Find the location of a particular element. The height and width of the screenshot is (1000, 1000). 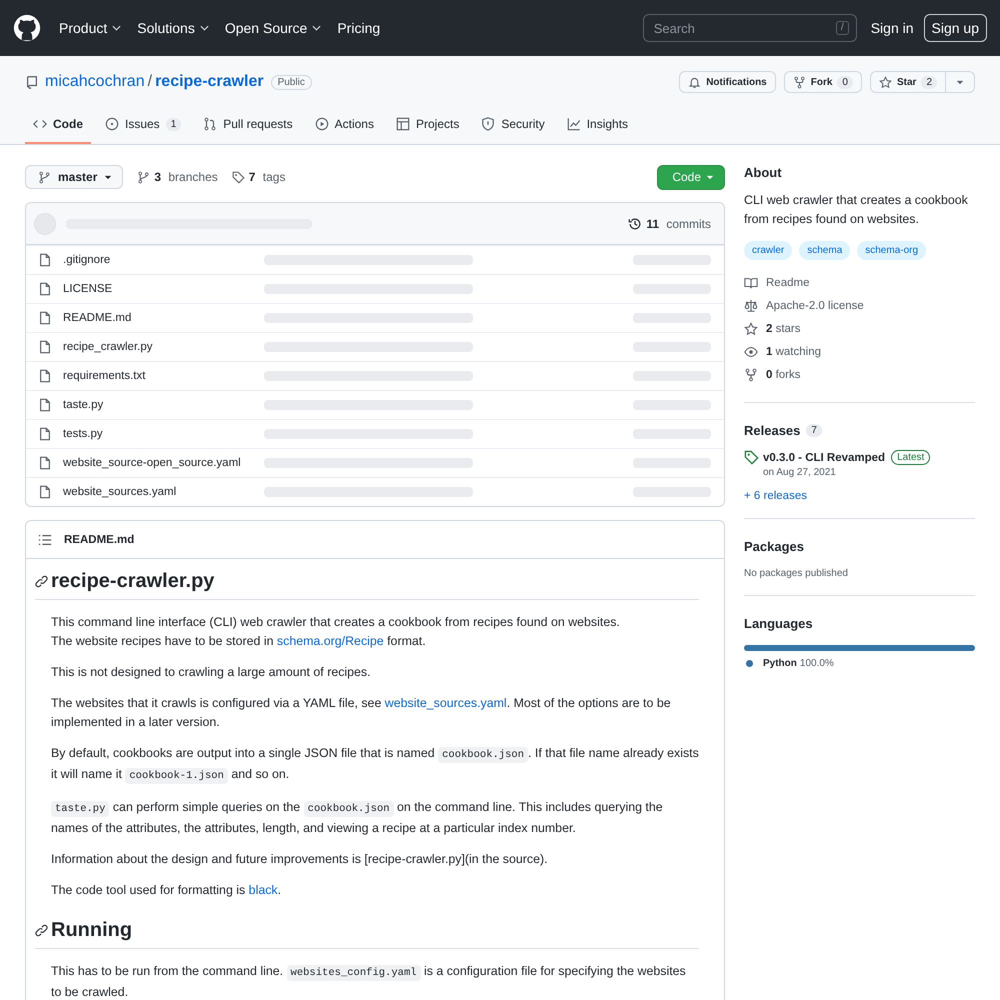

repo-description: CLI web crawler that creates a cookbook from recipes found on websites. is located at coordinates (856, 210).